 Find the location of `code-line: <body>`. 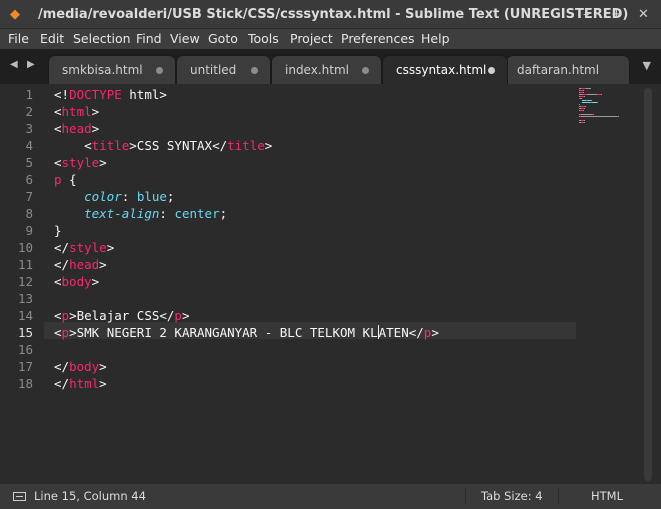

code-line: <body> is located at coordinates (76, 281).